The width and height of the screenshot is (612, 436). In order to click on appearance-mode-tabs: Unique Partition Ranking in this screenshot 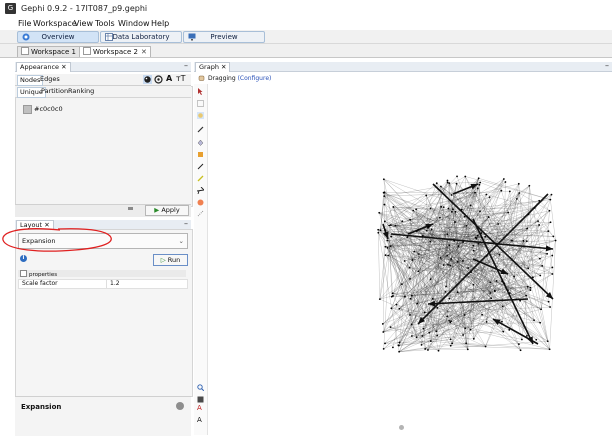, I will do `click(103, 92)`.